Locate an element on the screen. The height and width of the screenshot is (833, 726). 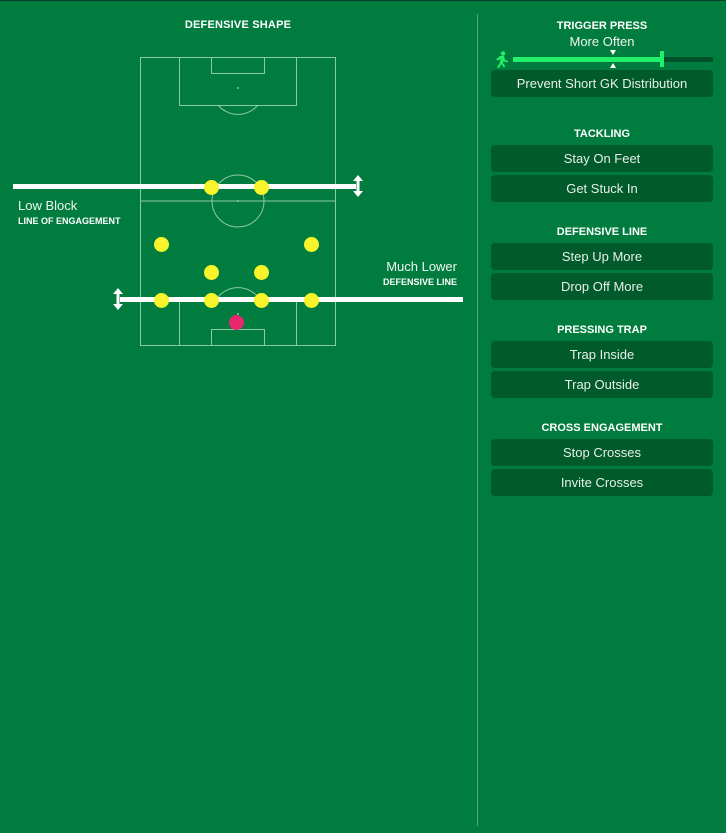
slider-handle is located at coordinates (662, 59).